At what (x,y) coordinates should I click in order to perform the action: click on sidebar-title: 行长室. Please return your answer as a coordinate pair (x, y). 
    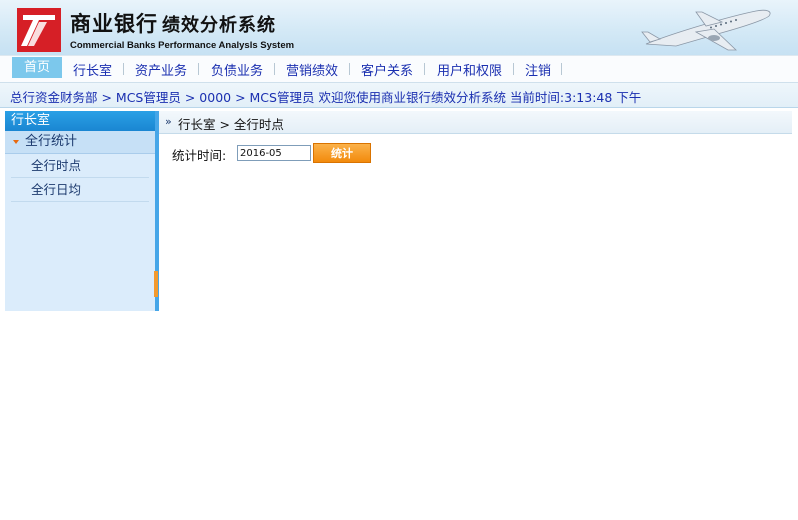
    Looking at the image, I should click on (80, 121).